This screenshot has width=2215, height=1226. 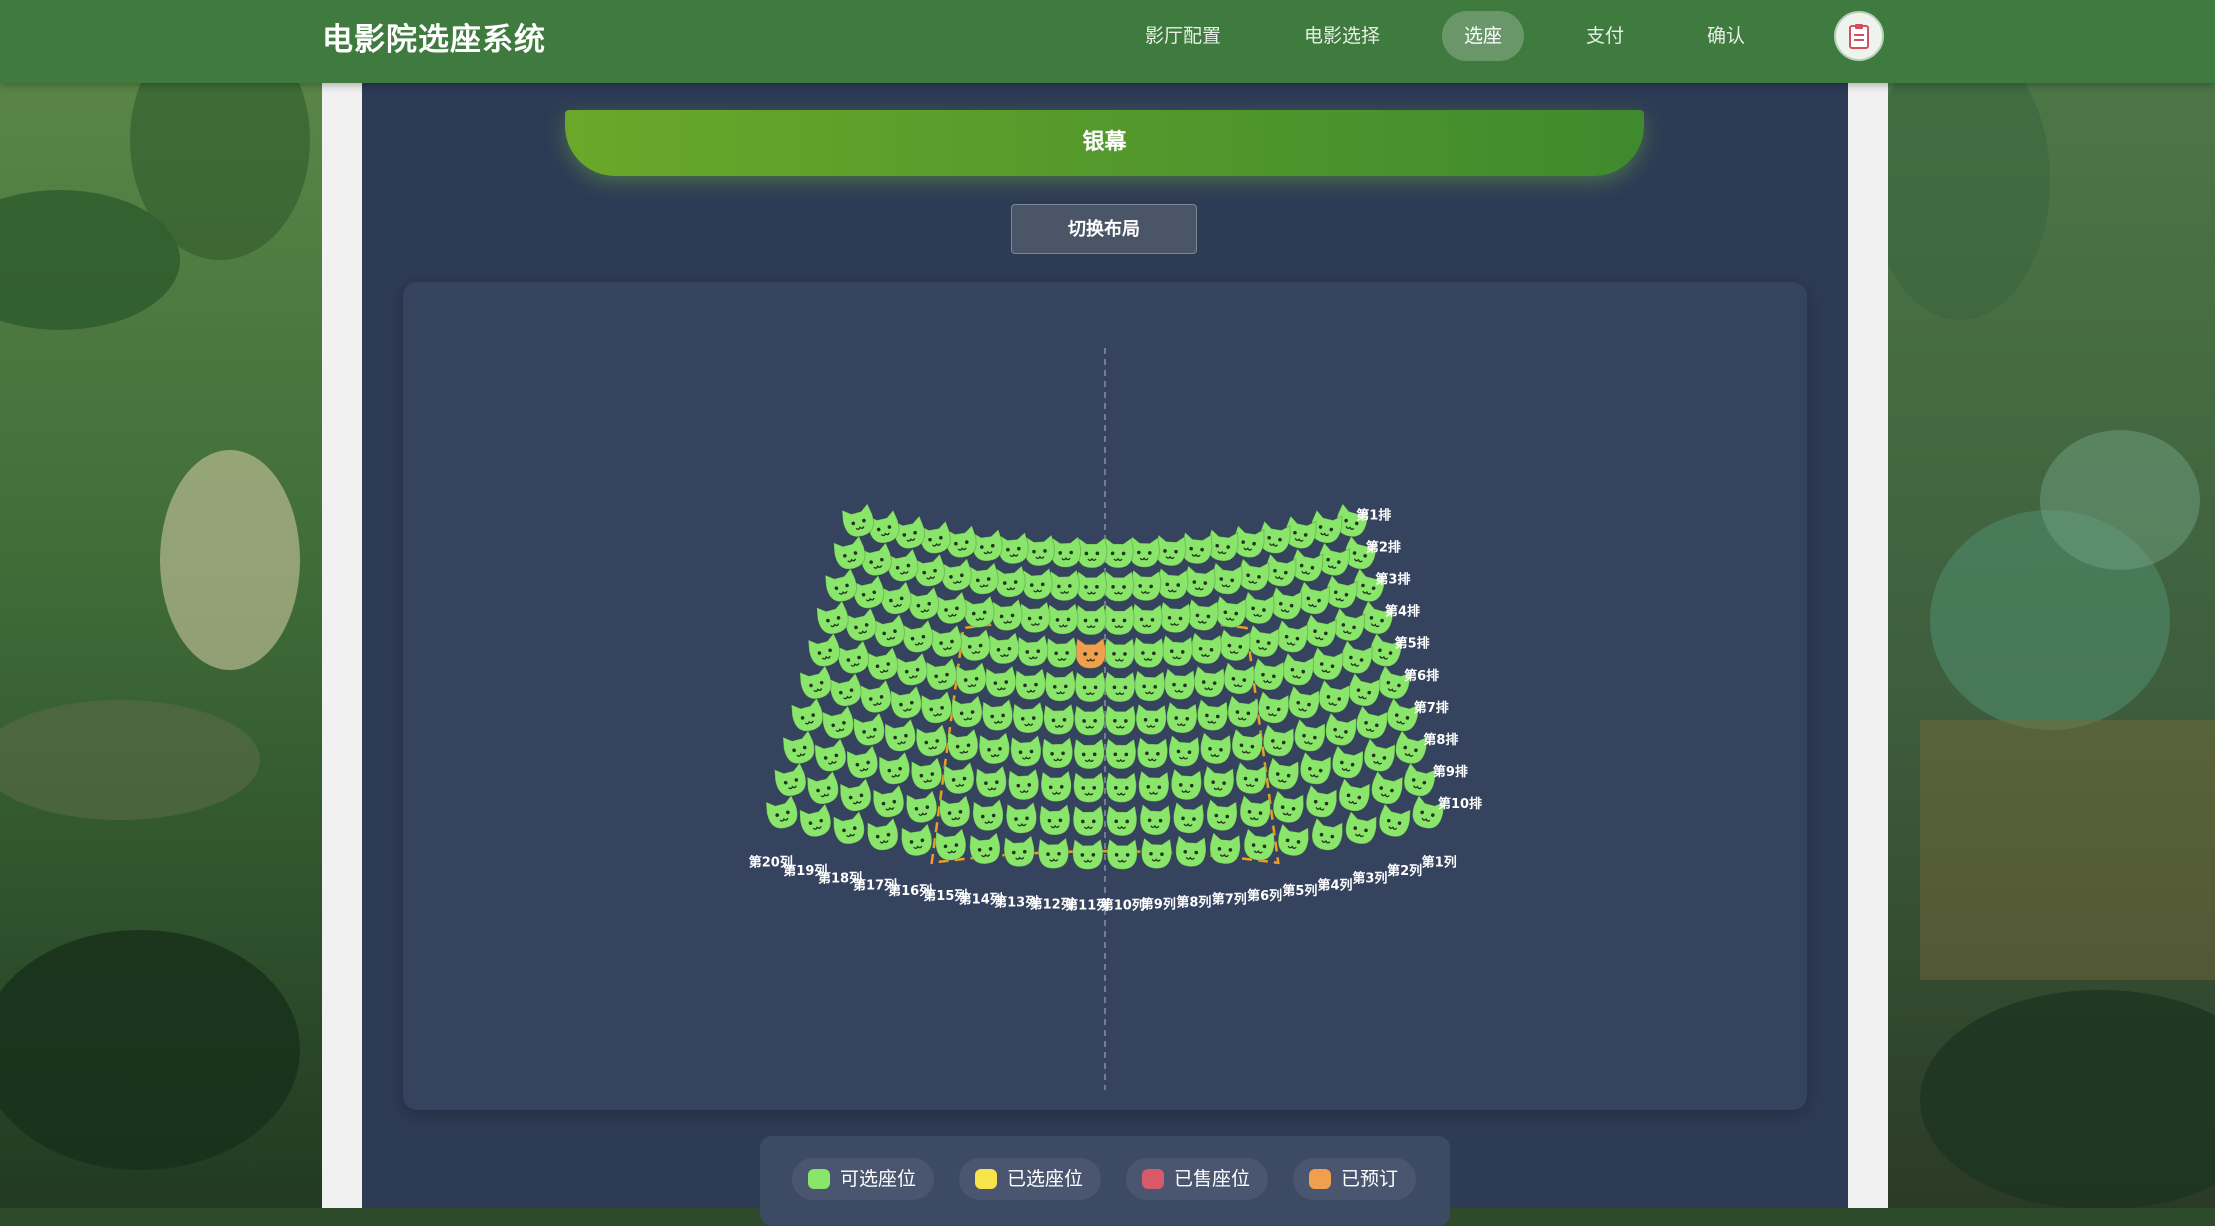 I want to click on seat-r8-c2, so click(x=1379, y=755).